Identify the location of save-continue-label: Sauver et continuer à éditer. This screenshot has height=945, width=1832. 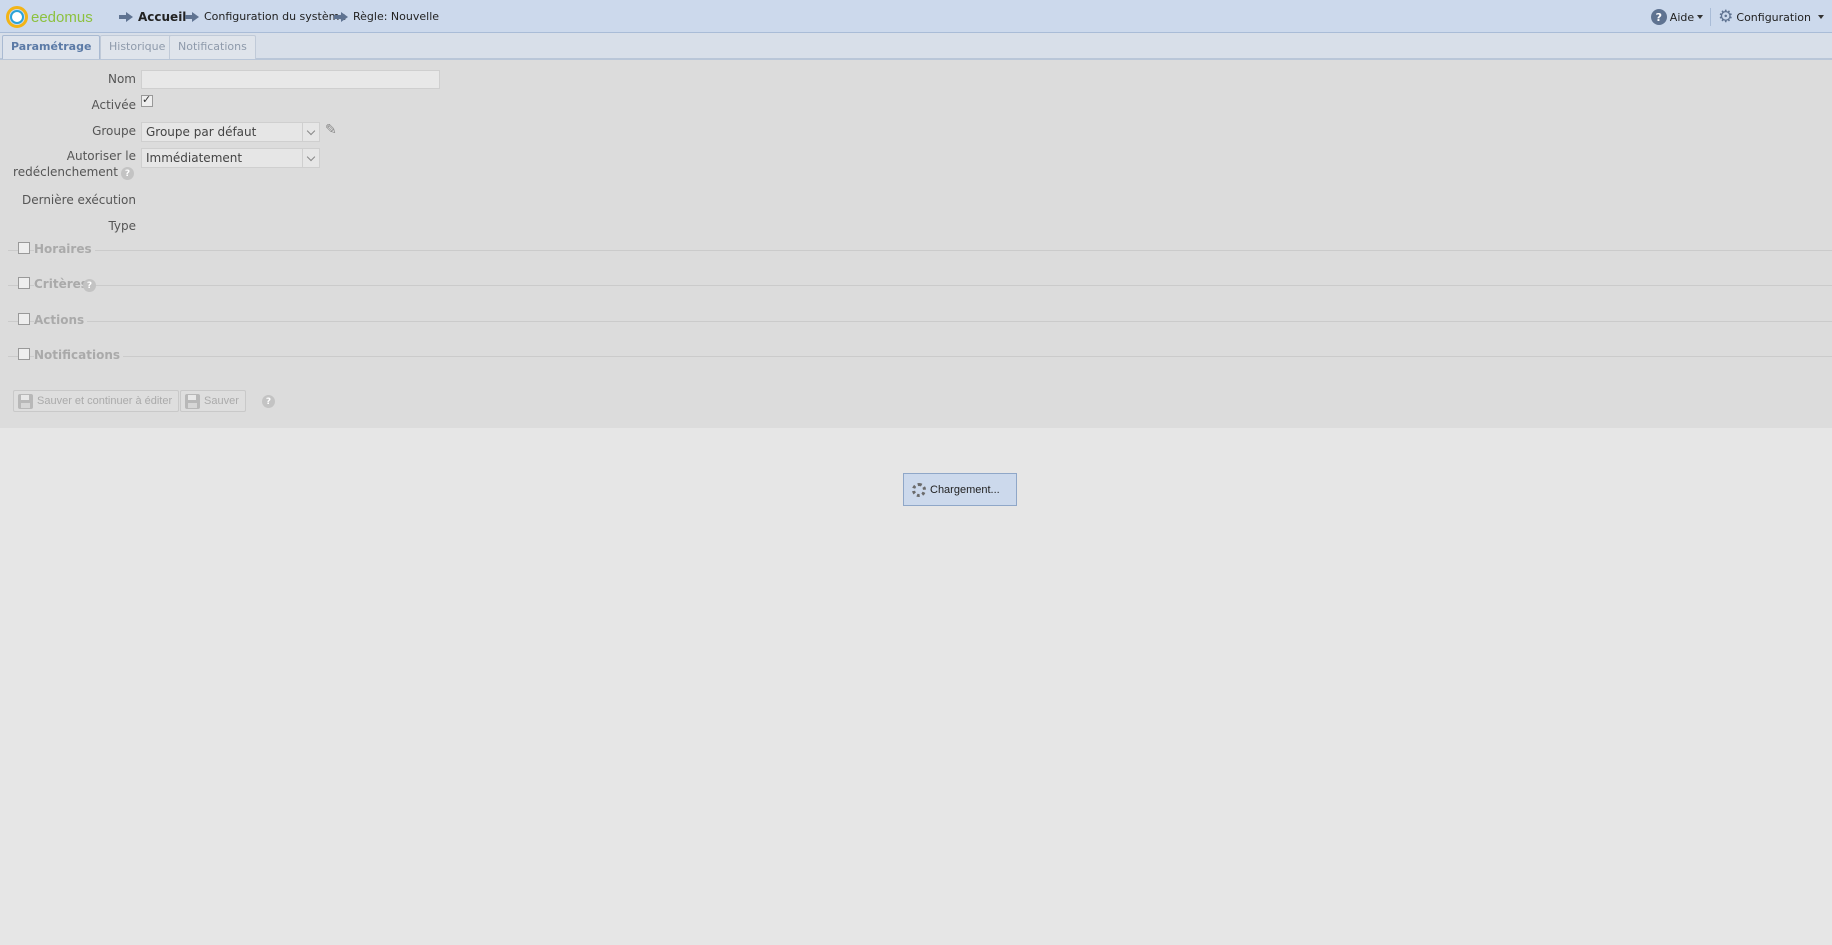
(105, 401).